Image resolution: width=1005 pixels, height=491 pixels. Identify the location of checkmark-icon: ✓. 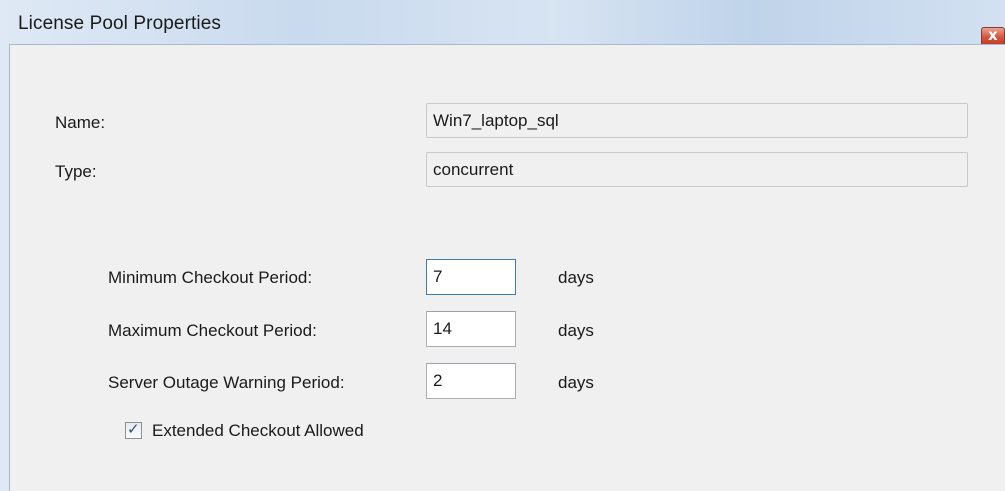
(133, 429).